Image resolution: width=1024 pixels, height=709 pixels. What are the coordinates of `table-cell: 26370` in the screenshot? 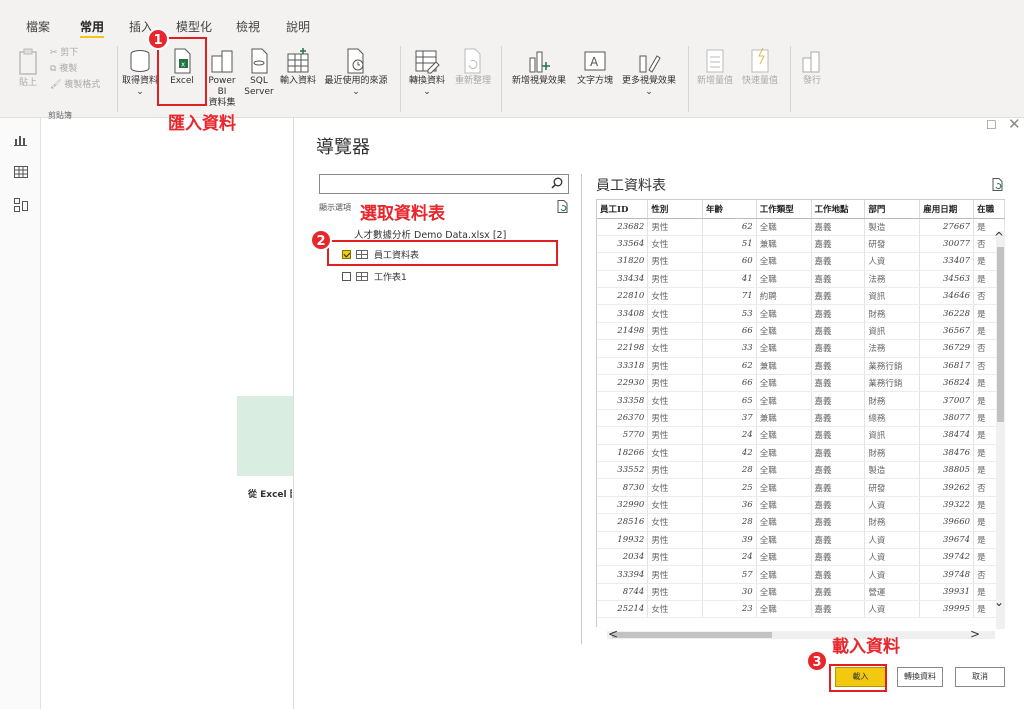 It's located at (623, 418).